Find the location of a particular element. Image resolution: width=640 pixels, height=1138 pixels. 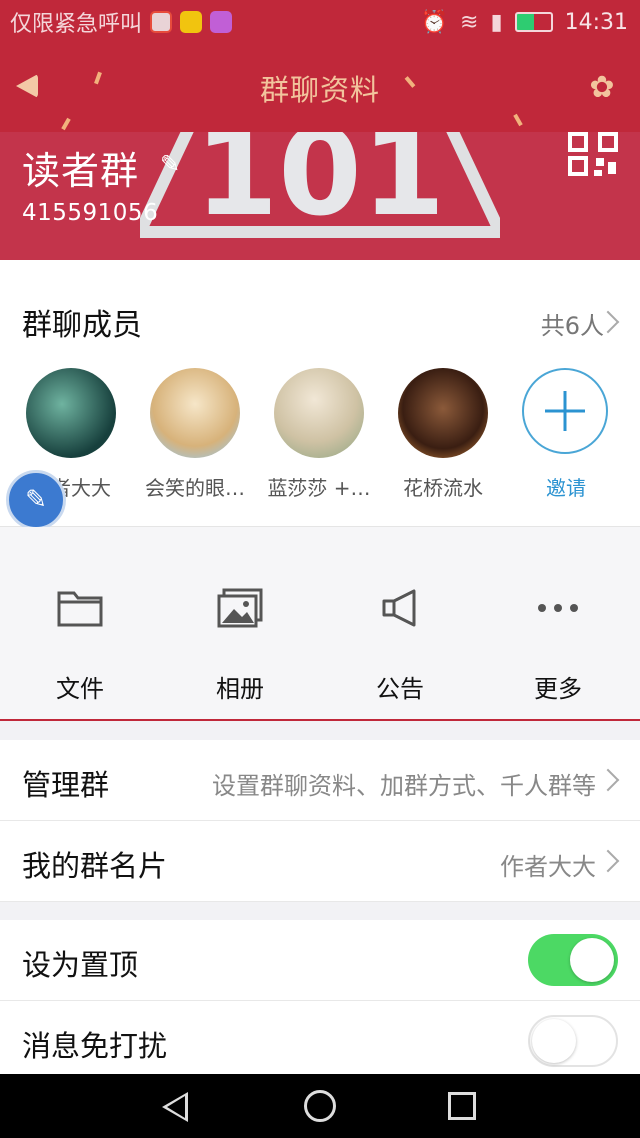

page-title: 群聊资料 is located at coordinates (319, 90).